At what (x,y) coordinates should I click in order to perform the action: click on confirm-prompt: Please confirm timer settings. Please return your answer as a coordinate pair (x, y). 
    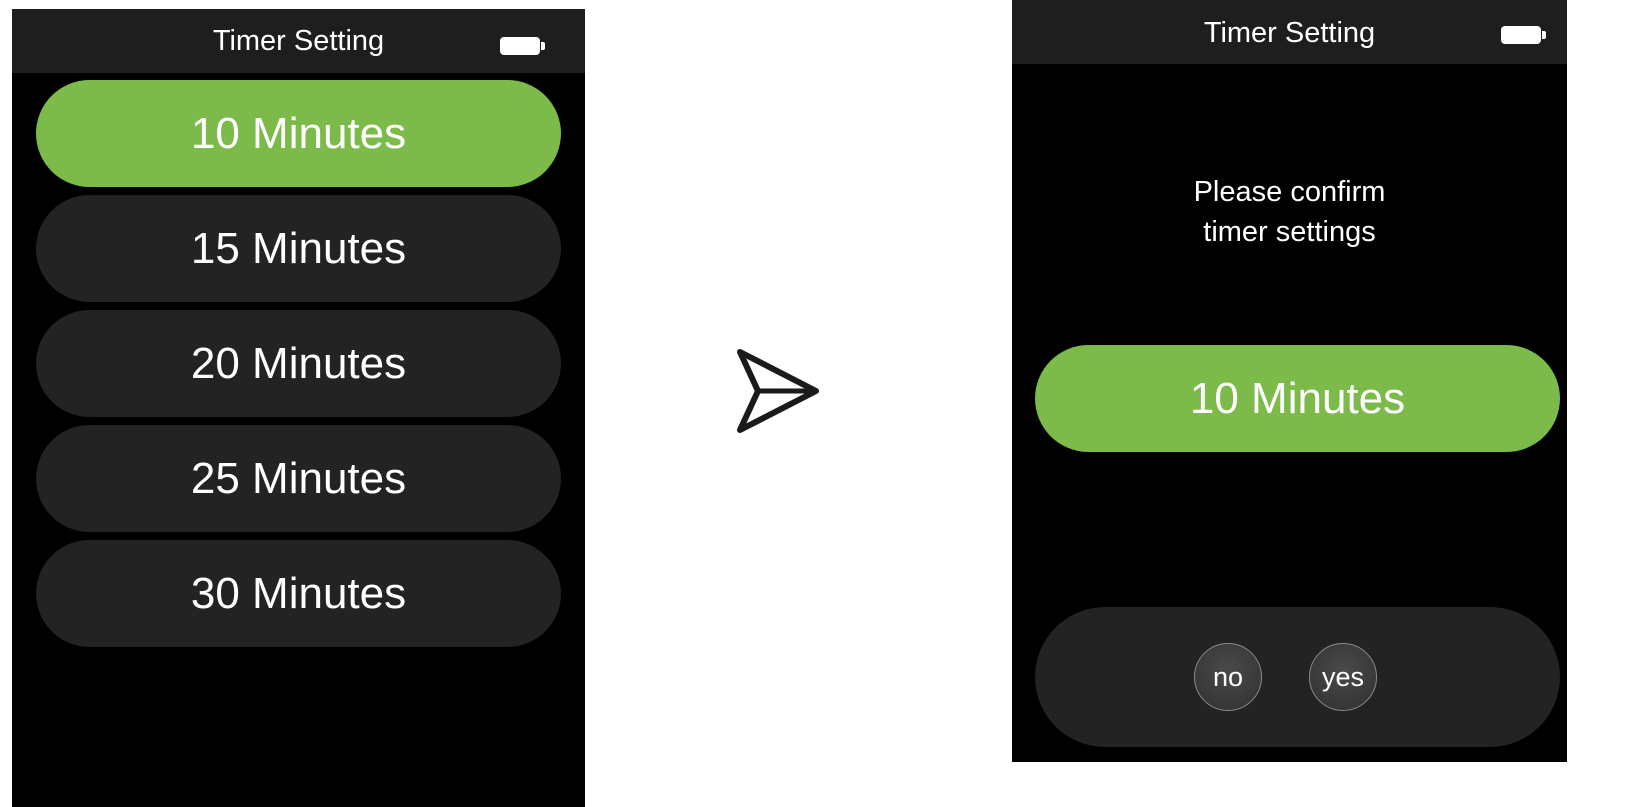
    Looking at the image, I should click on (1289, 212).